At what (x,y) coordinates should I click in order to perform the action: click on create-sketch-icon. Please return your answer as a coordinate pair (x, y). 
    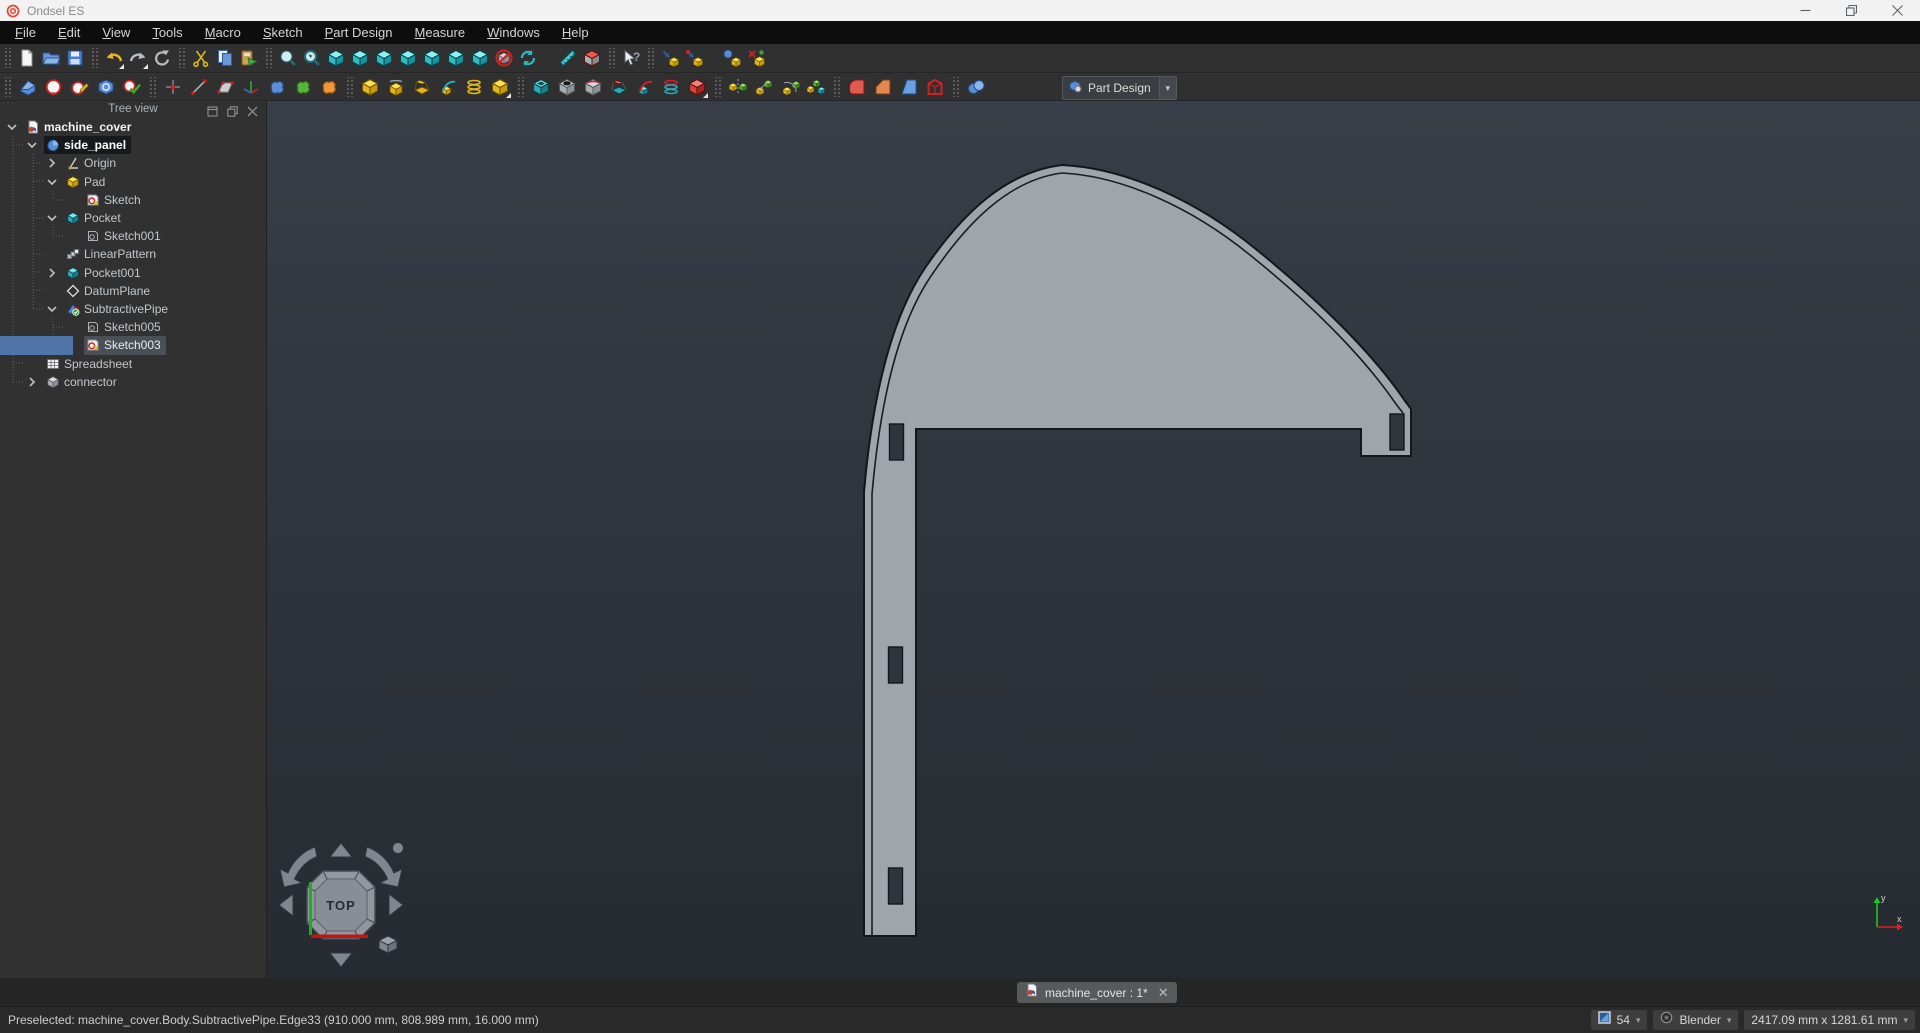
    Looking at the image, I should click on (54, 87).